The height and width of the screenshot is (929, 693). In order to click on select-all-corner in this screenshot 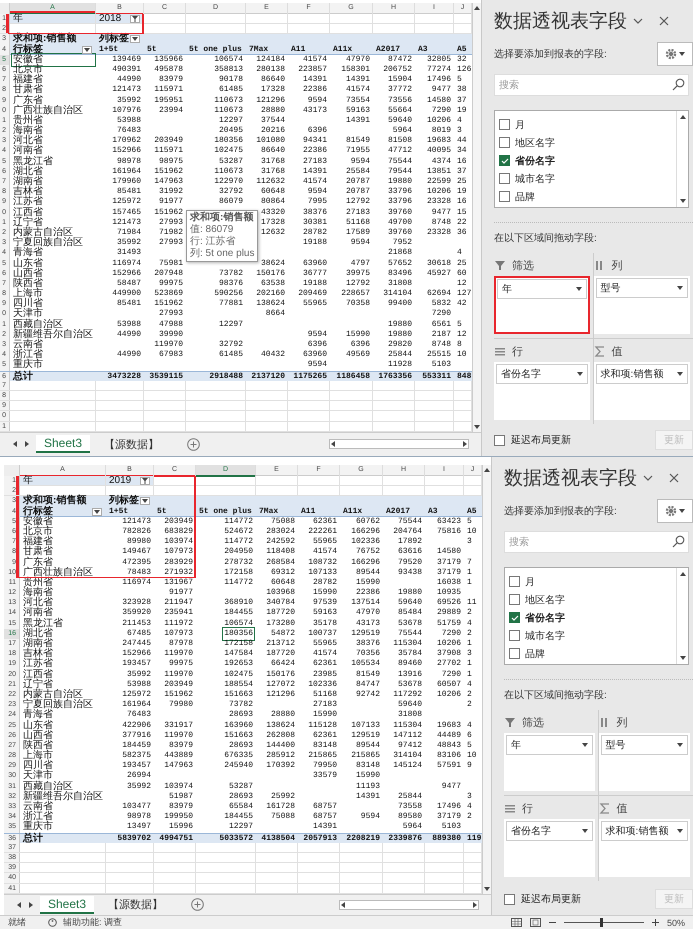, I will do `click(5, 9)`.